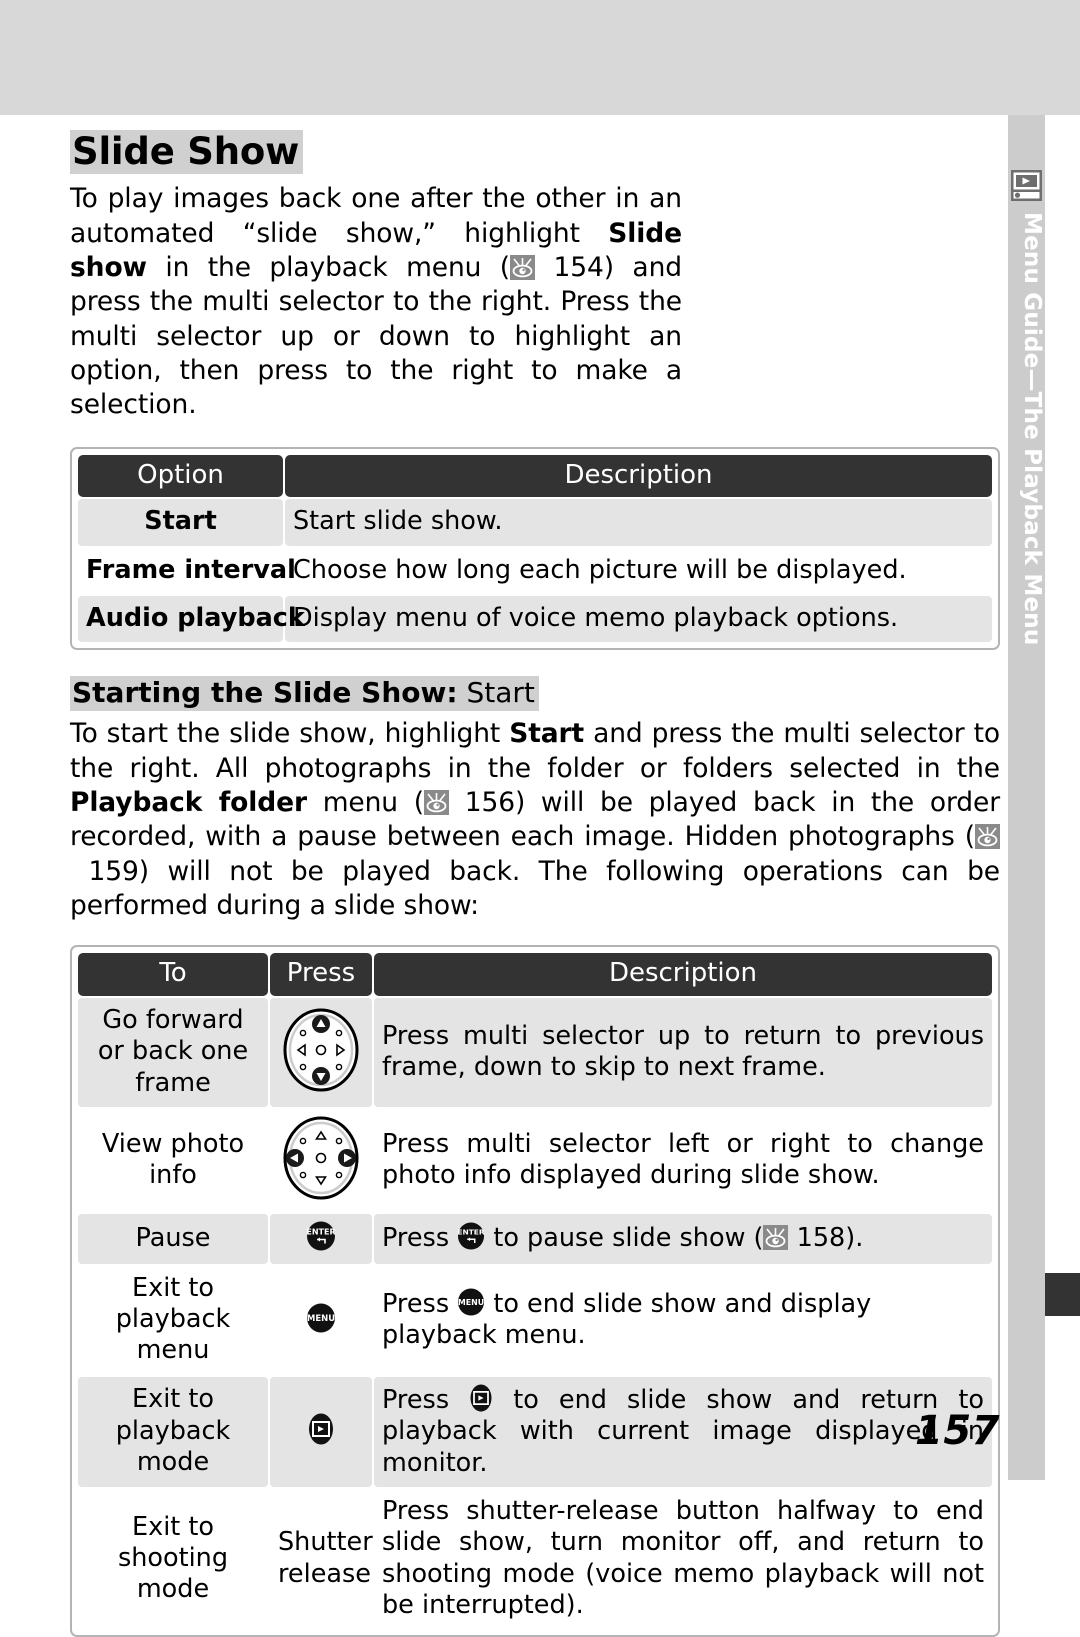 This screenshot has width=1080, height=1637. I want to click on intro-page-ref-1: 154, so click(578, 268).